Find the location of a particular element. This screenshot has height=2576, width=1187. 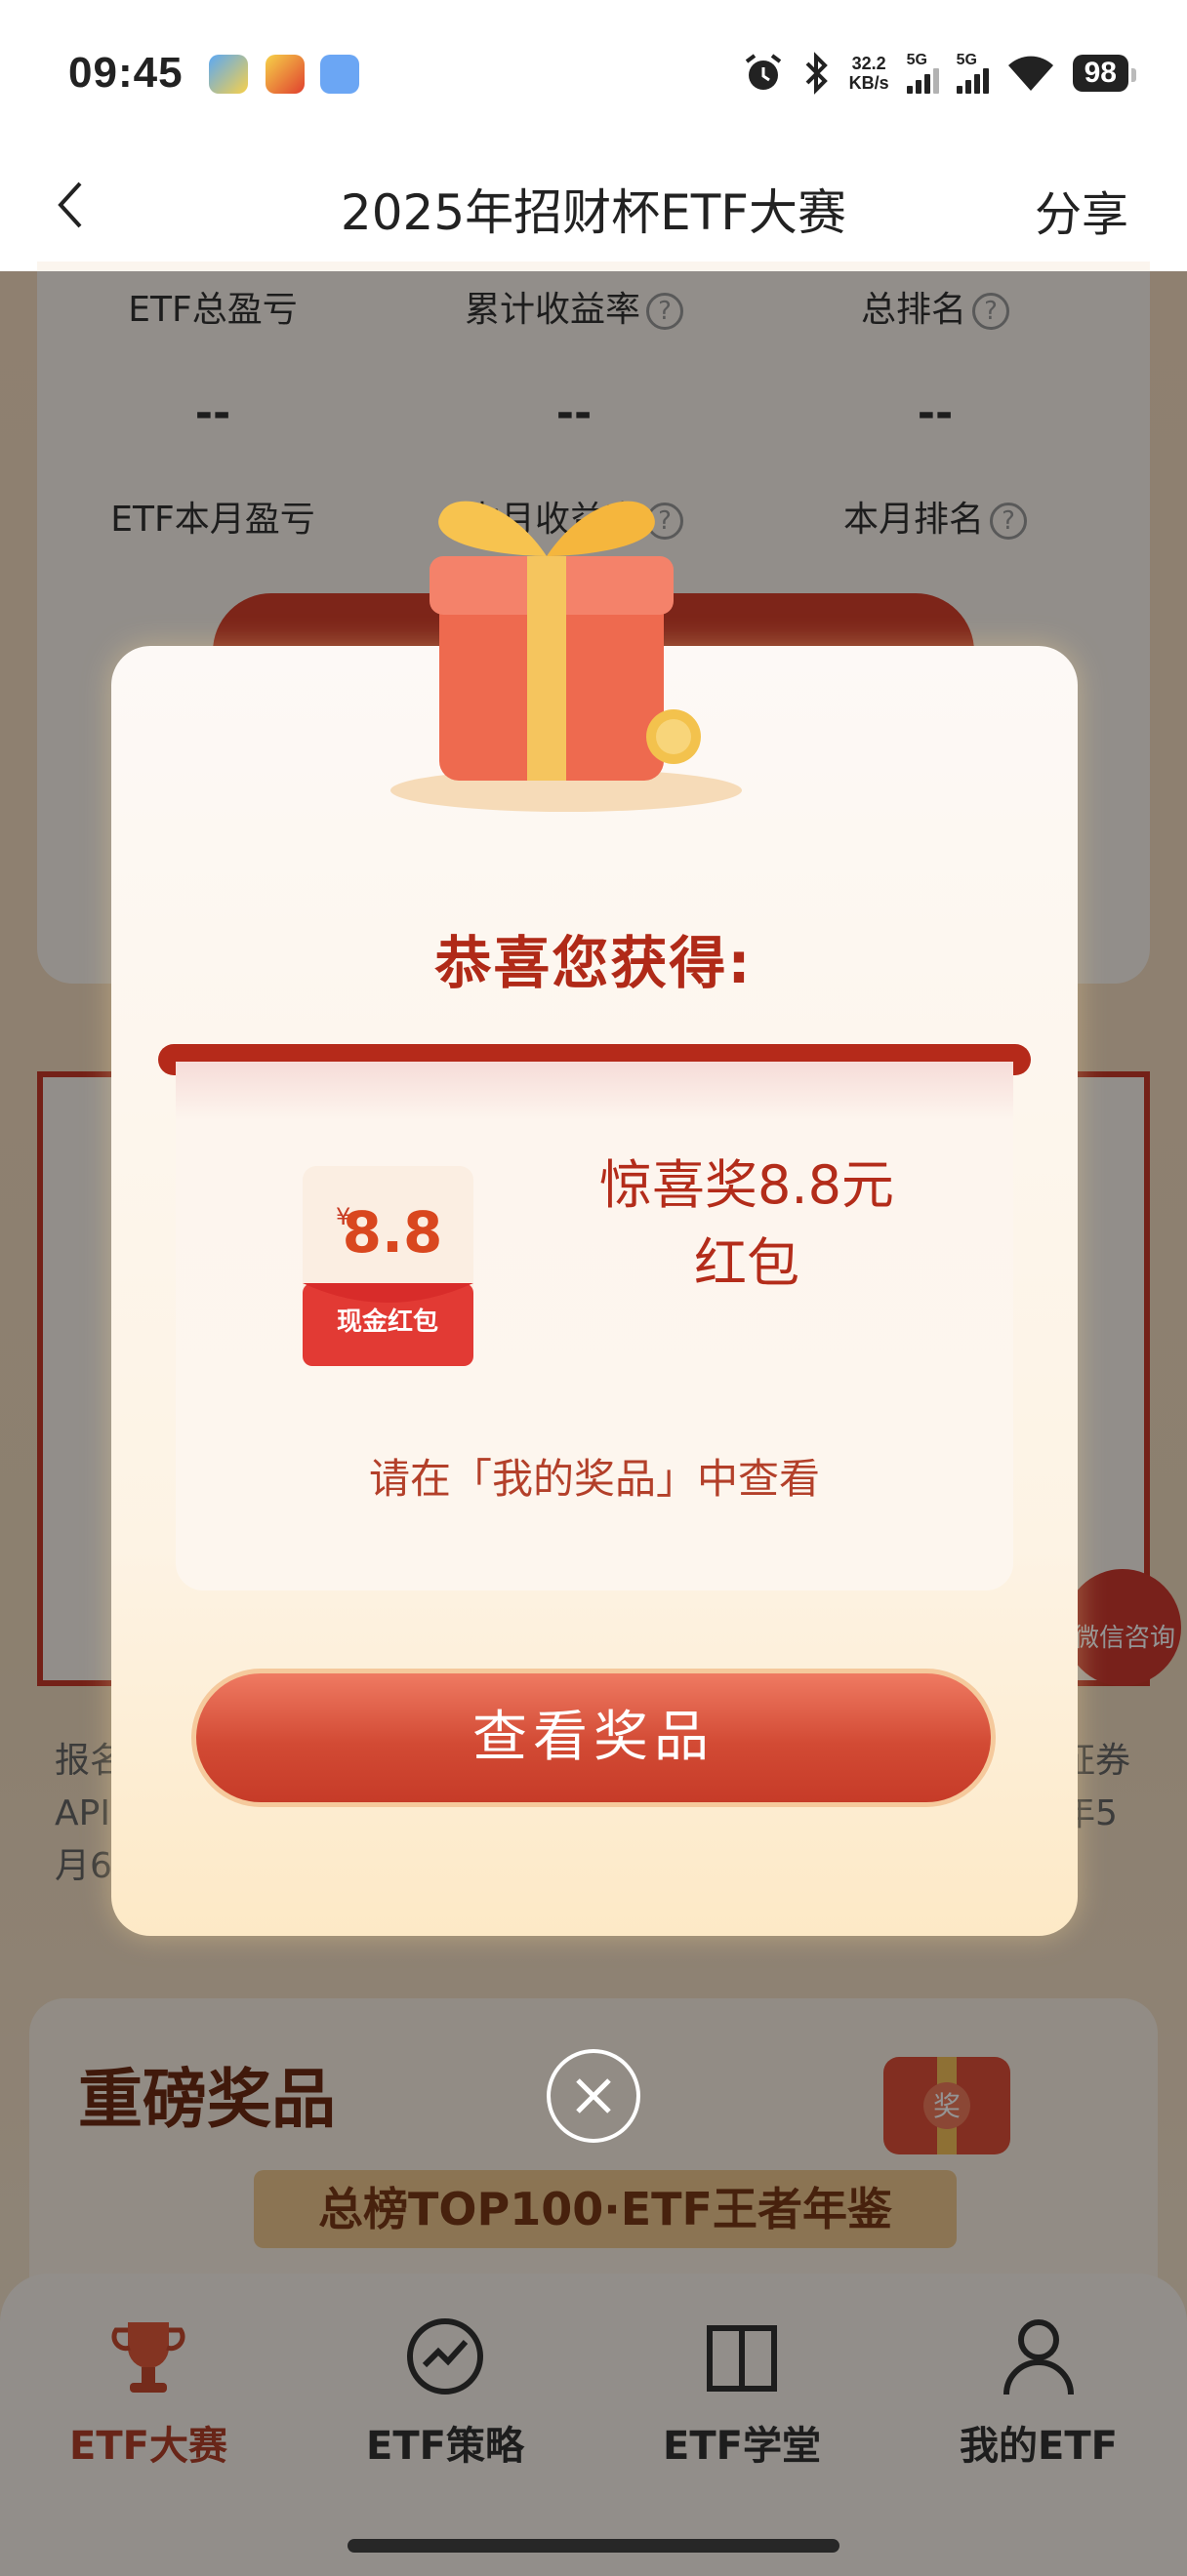

prize-name: 惊喜奖8.8元 红包 is located at coordinates (746, 1224).